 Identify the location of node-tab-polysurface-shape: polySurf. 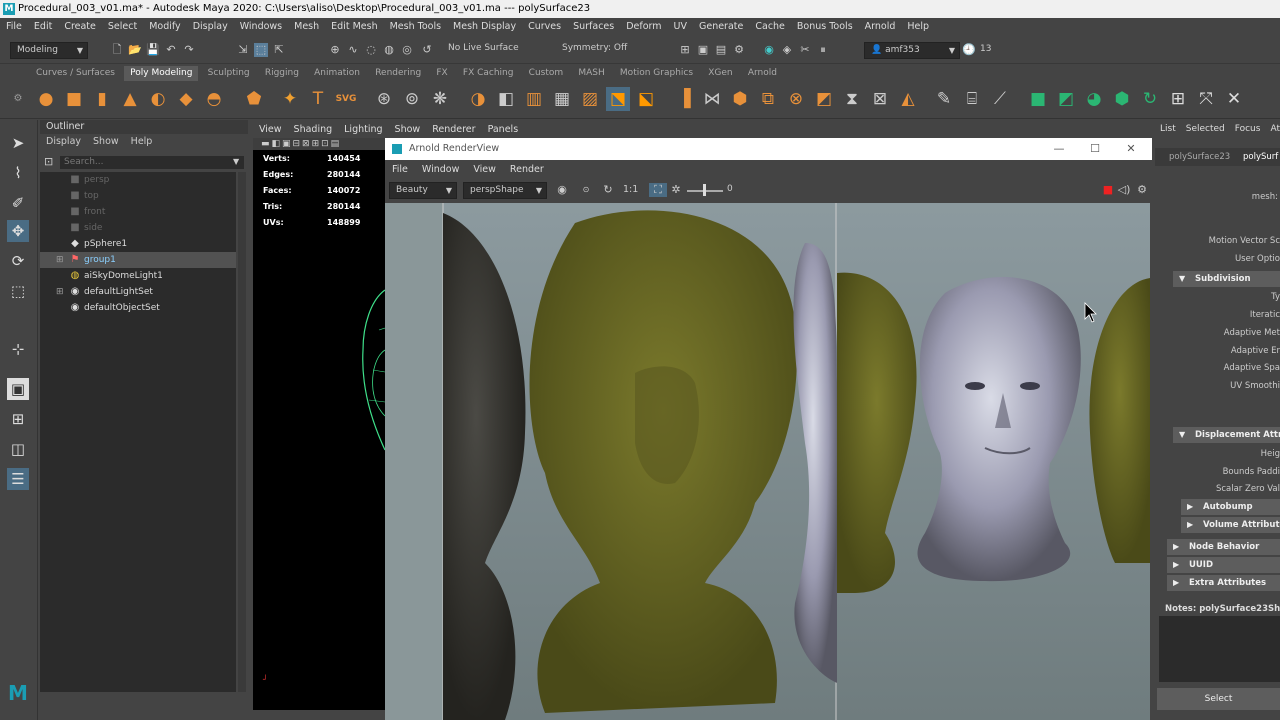
(1260, 157).